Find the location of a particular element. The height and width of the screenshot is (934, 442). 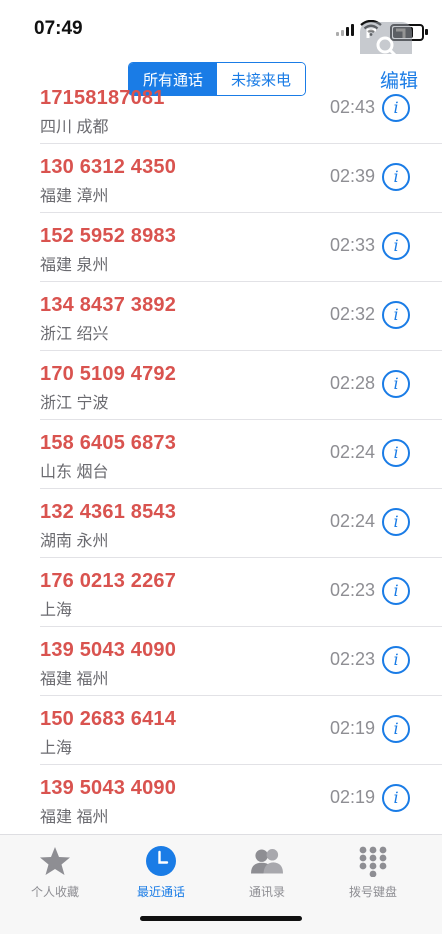

tab-keypad: 拨号键盘 is located at coordinates (373, 870).